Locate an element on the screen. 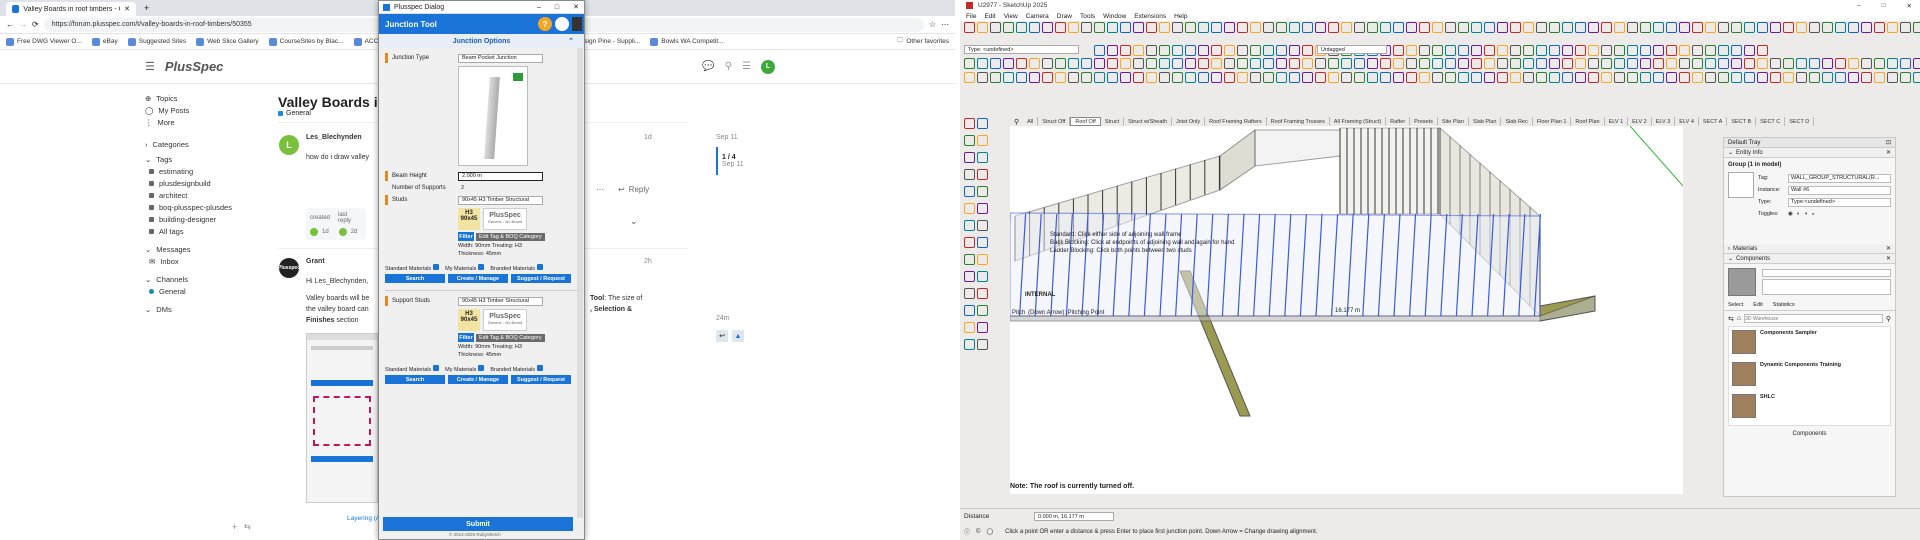  tag-item: boq-plusspec-plusdes is located at coordinates (200, 207).